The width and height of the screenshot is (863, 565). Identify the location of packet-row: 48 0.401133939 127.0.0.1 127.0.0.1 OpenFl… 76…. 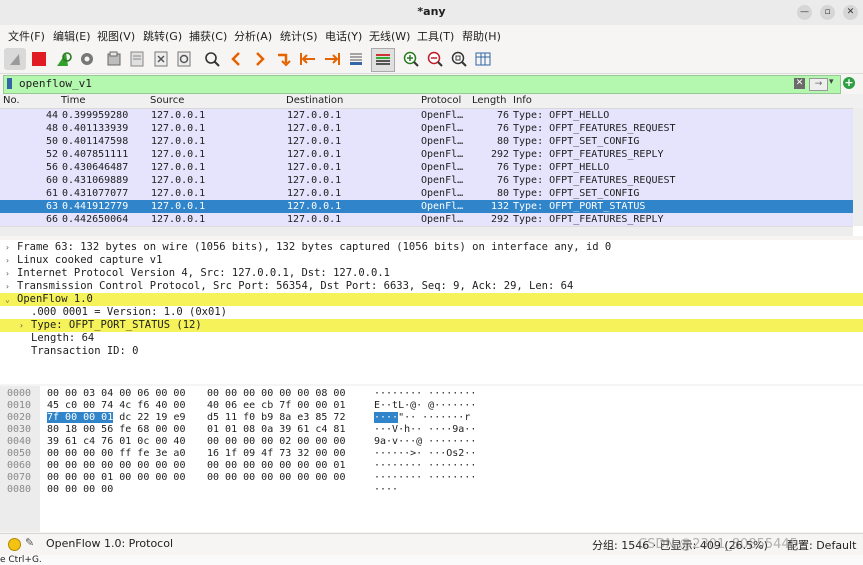
(426, 128).